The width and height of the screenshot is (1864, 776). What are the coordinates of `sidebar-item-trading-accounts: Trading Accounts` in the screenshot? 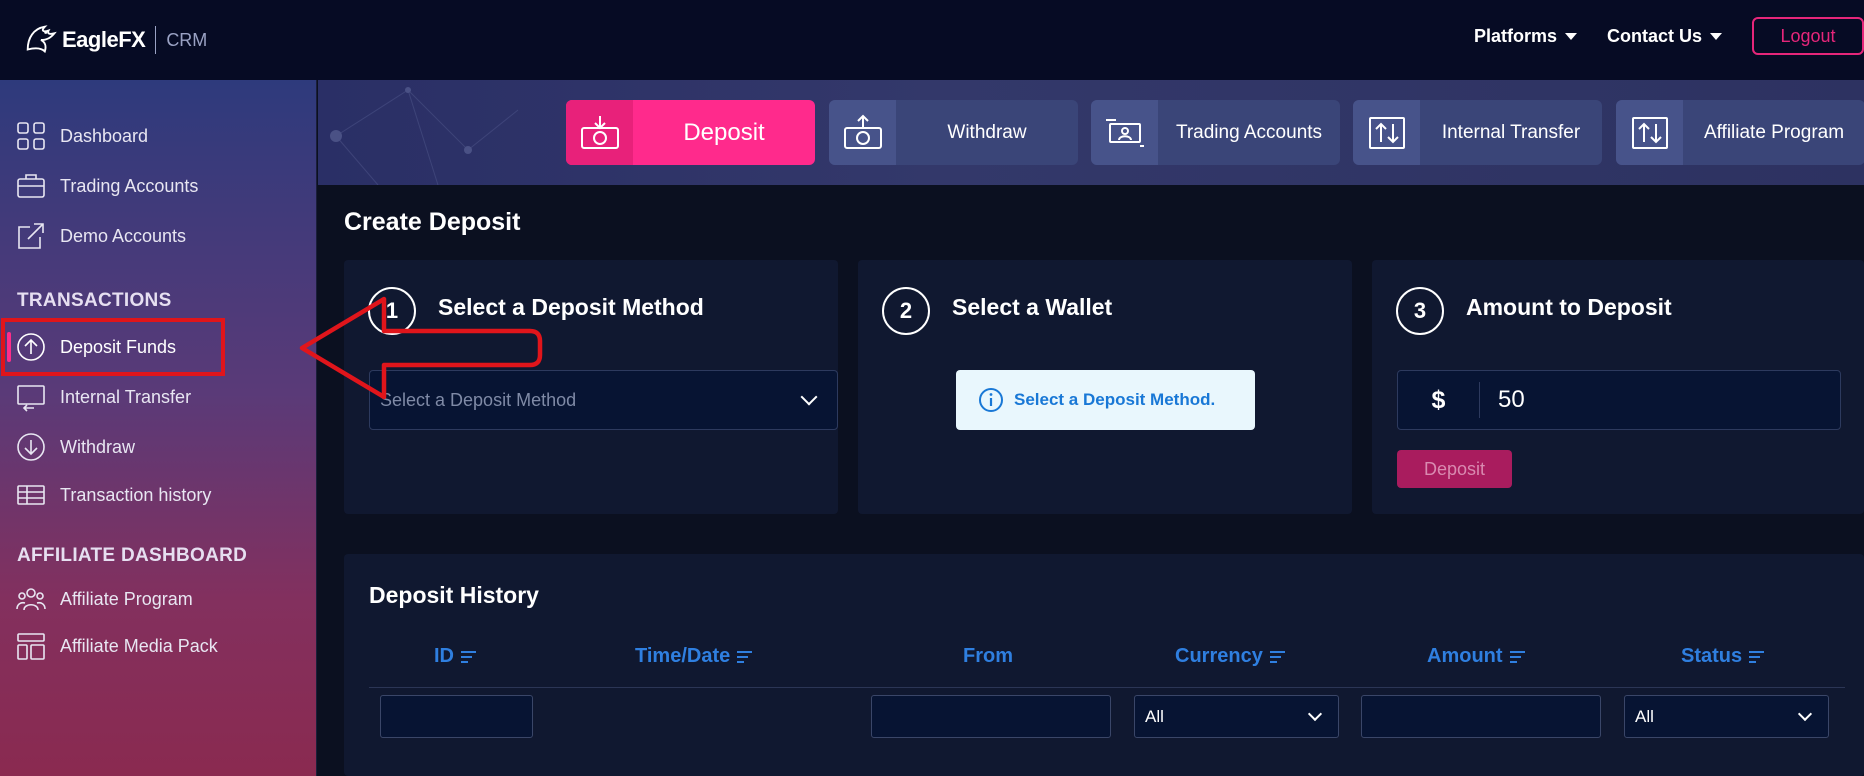 It's located at (158, 186).